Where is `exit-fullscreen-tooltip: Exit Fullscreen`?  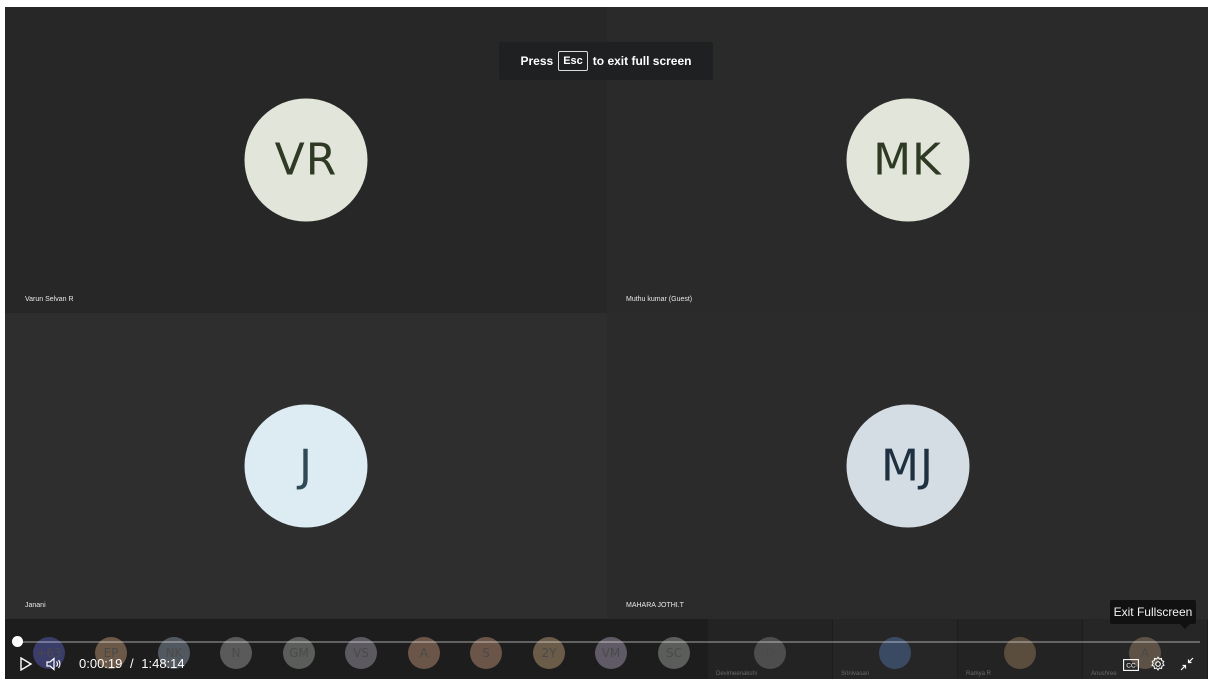 exit-fullscreen-tooltip: Exit Fullscreen is located at coordinates (1153, 614).